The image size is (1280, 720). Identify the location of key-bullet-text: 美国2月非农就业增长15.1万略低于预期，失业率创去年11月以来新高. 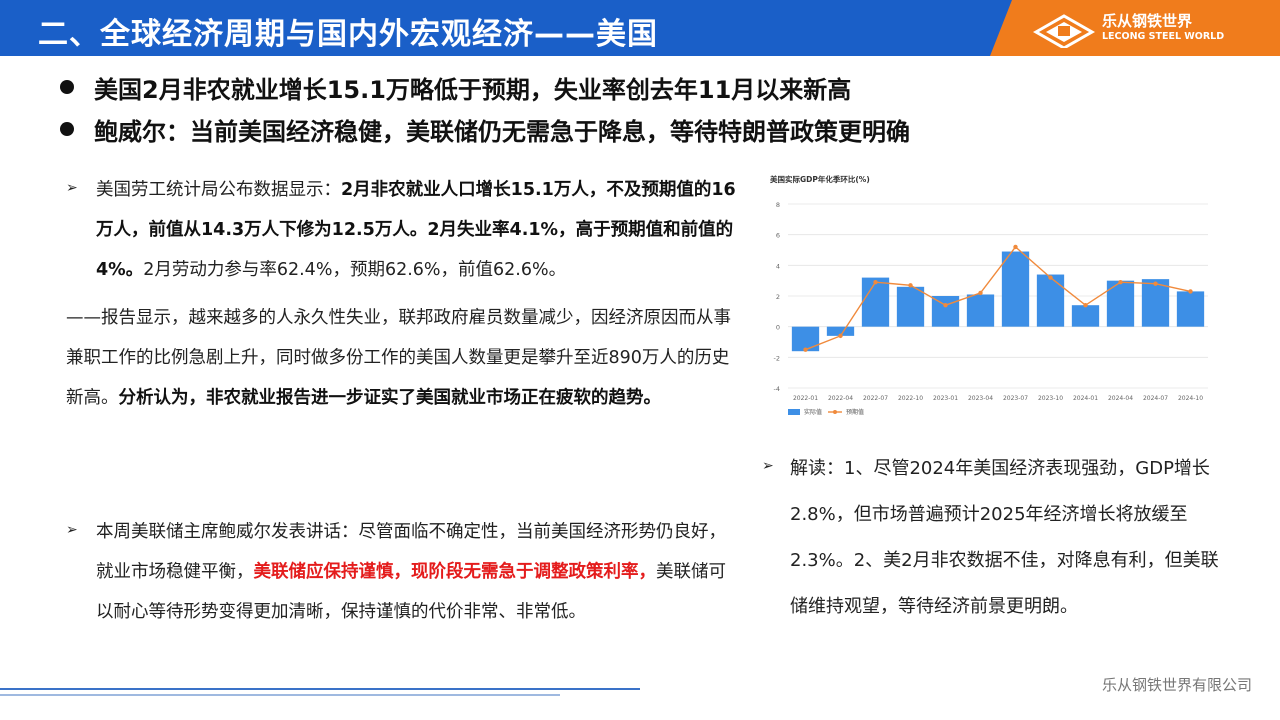
(473, 89).